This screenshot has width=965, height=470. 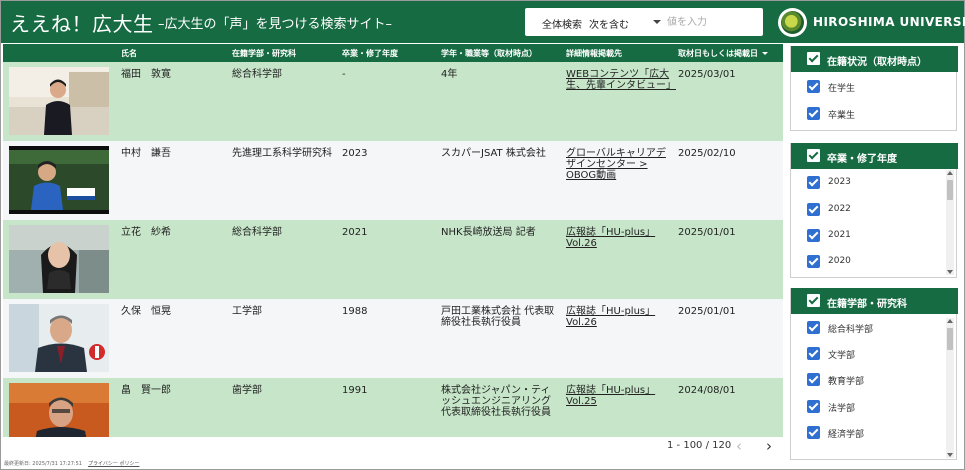 What do you see at coordinates (621, 80) in the screenshot?
I see `cell-detail-link: WEBコンテンツ「広大生、先輩インタビュー」` at bounding box center [621, 80].